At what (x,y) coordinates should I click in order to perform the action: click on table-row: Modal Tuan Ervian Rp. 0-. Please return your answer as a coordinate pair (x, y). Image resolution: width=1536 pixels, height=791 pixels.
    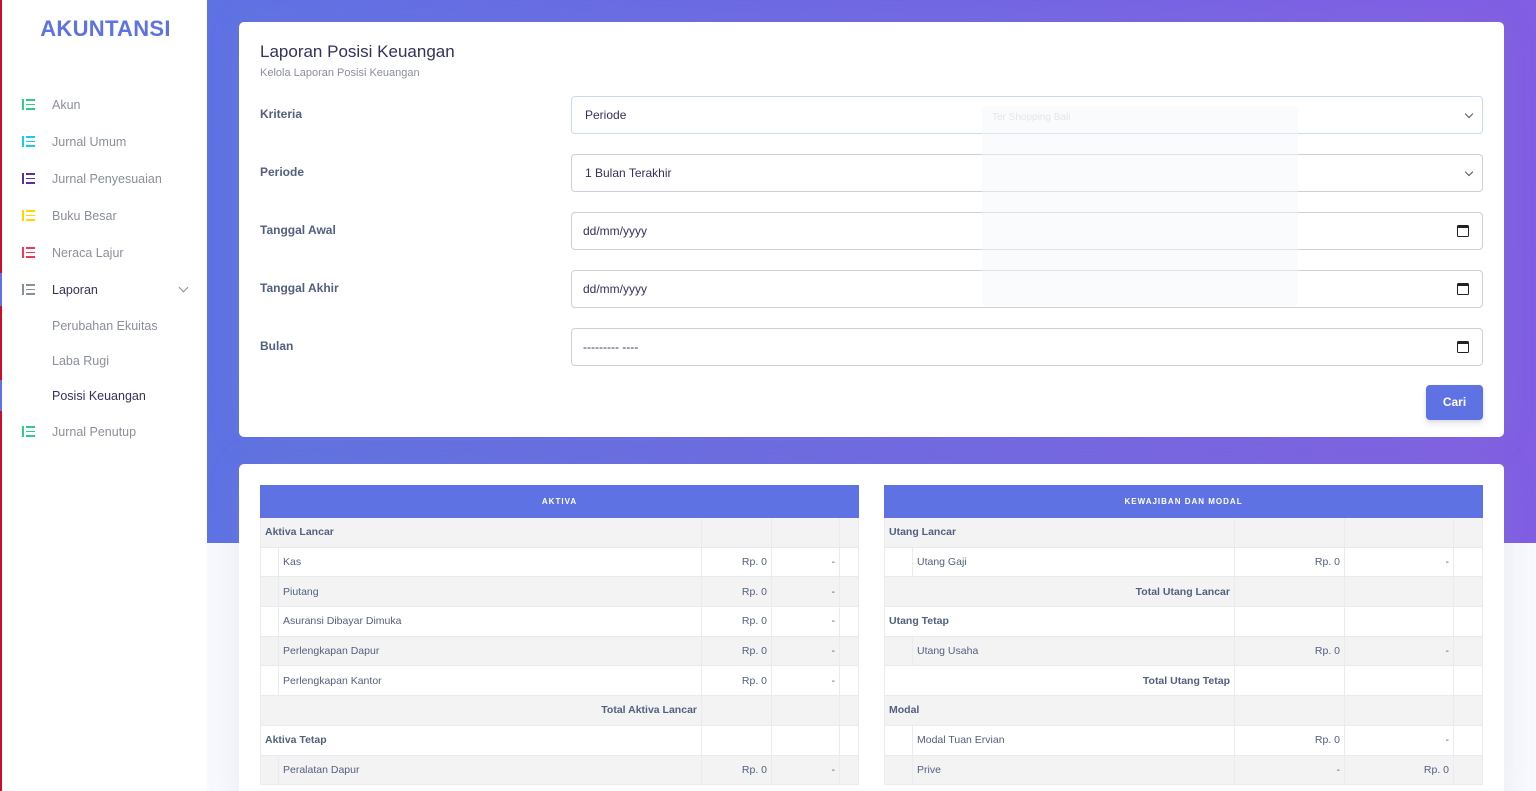
    Looking at the image, I should click on (1184, 740).